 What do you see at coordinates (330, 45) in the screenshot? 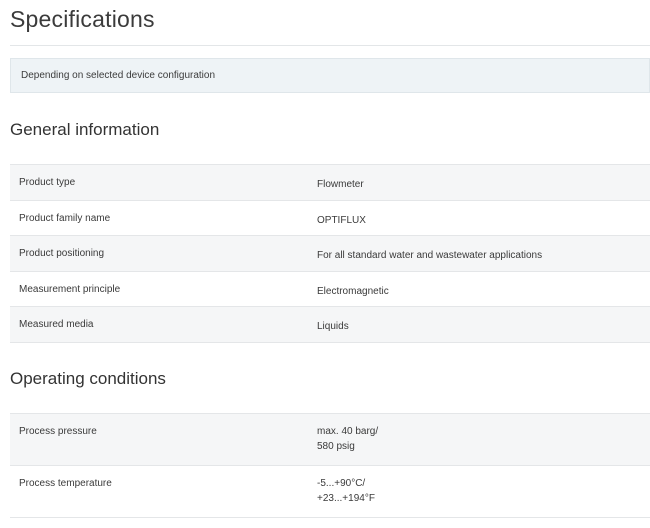
I see `title-divider` at bounding box center [330, 45].